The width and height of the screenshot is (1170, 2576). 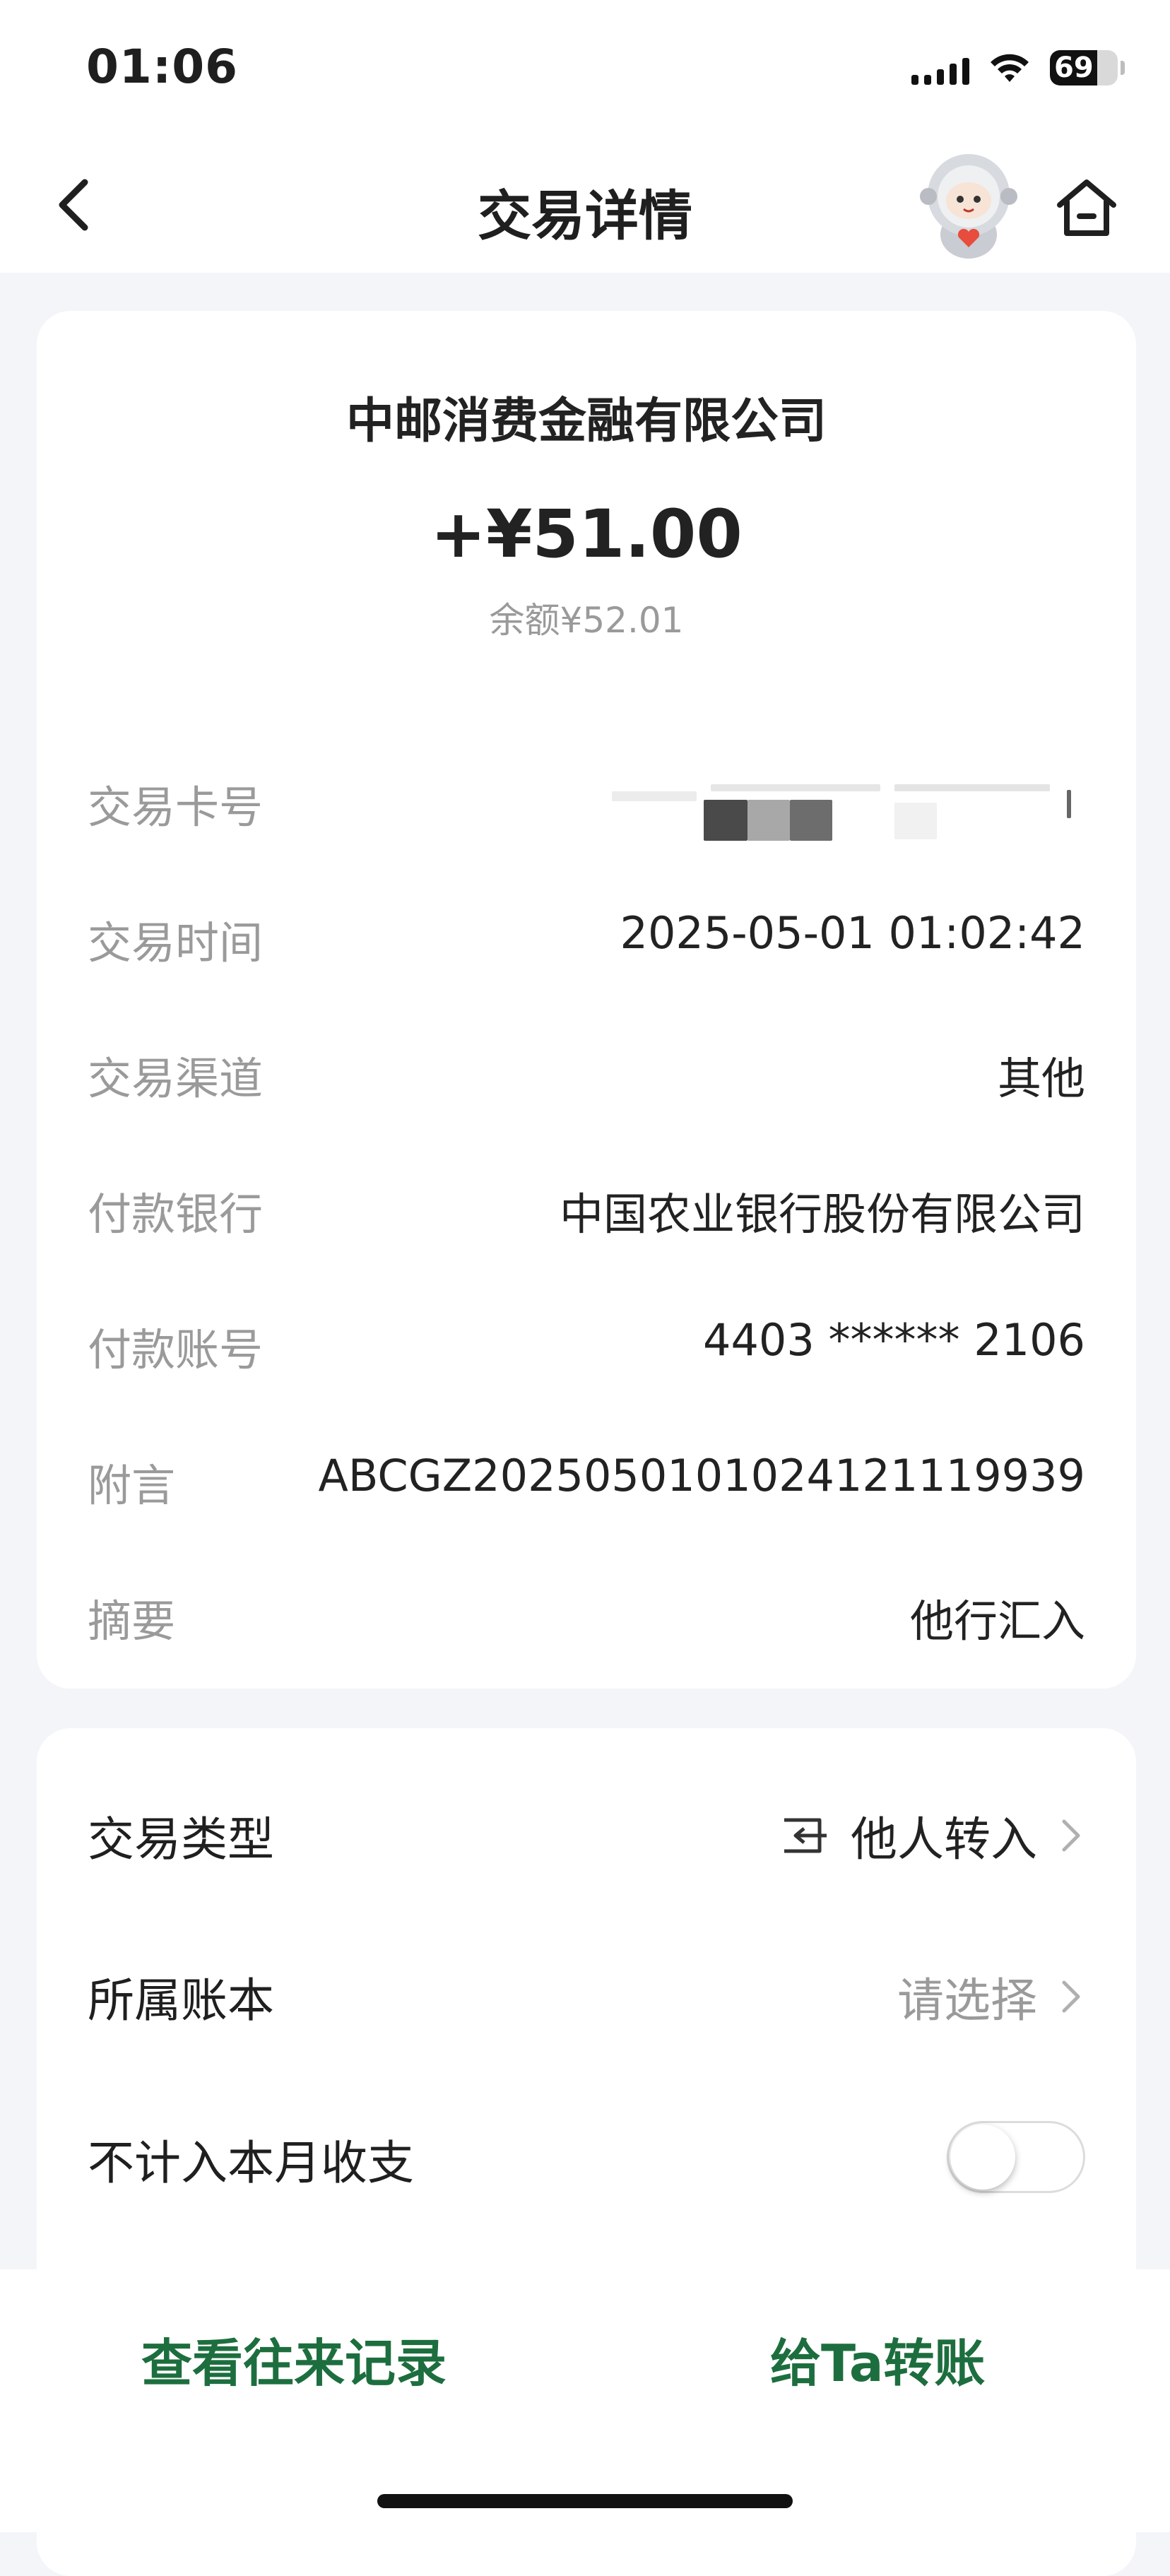 What do you see at coordinates (586, 620) in the screenshot?
I see `balance-after: 余额¥52.01` at bounding box center [586, 620].